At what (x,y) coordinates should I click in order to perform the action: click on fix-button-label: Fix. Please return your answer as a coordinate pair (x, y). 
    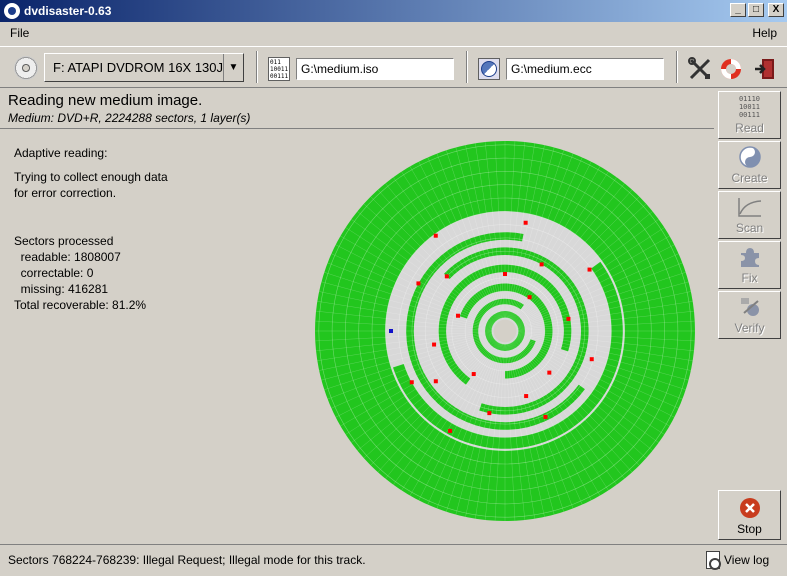
    Looking at the image, I should click on (749, 278).